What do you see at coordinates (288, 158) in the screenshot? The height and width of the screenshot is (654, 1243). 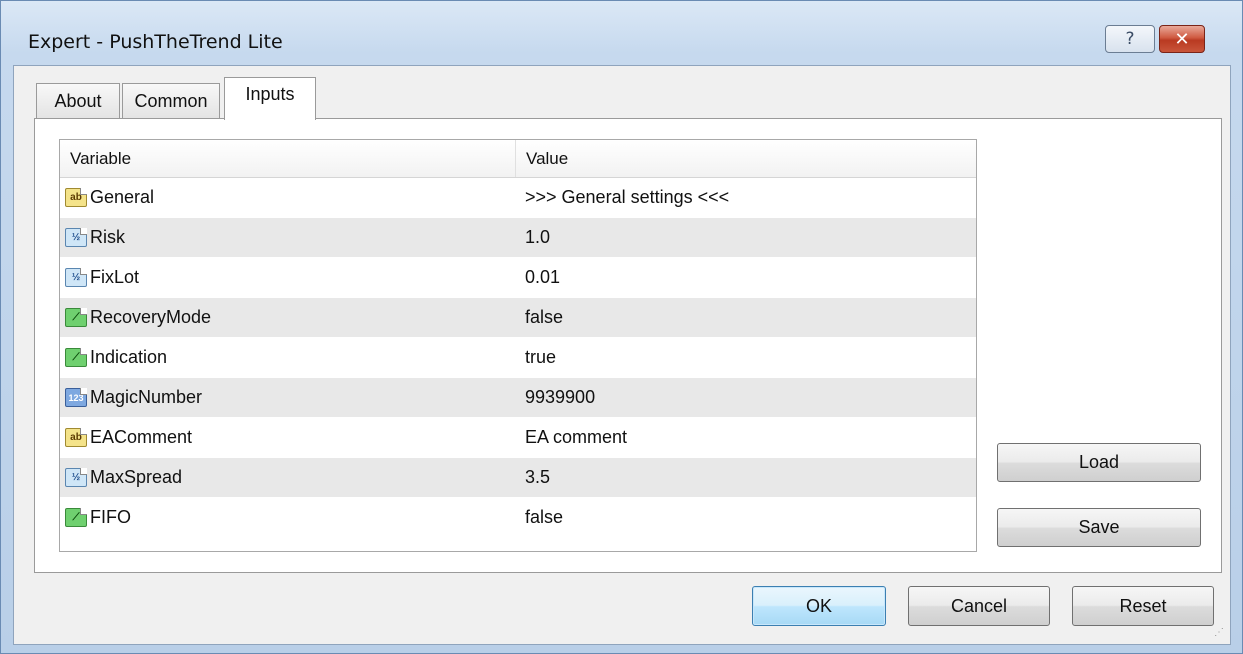 I see `column-header-variable: Variable` at bounding box center [288, 158].